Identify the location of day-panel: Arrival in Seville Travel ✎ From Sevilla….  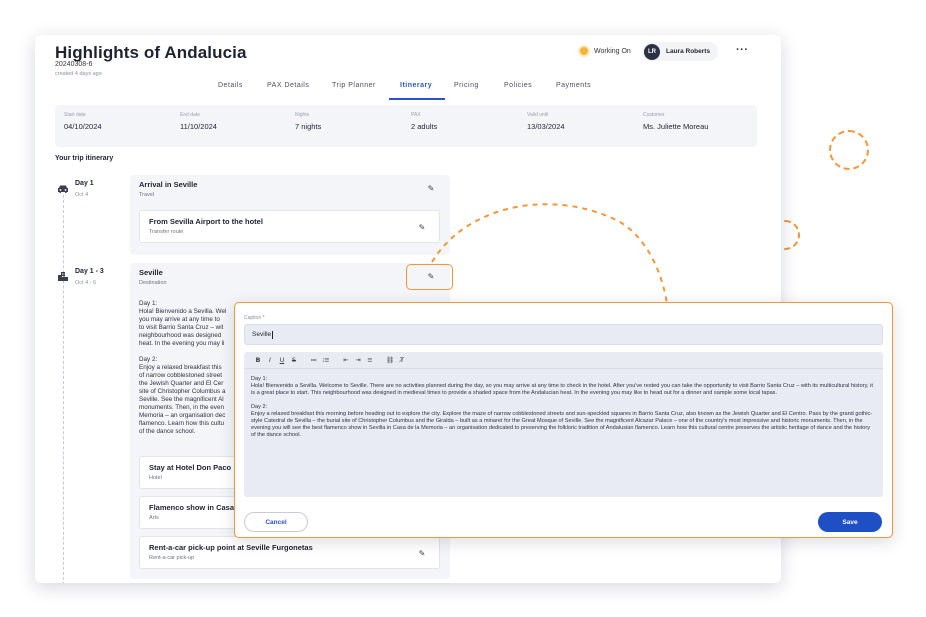
(290, 215).